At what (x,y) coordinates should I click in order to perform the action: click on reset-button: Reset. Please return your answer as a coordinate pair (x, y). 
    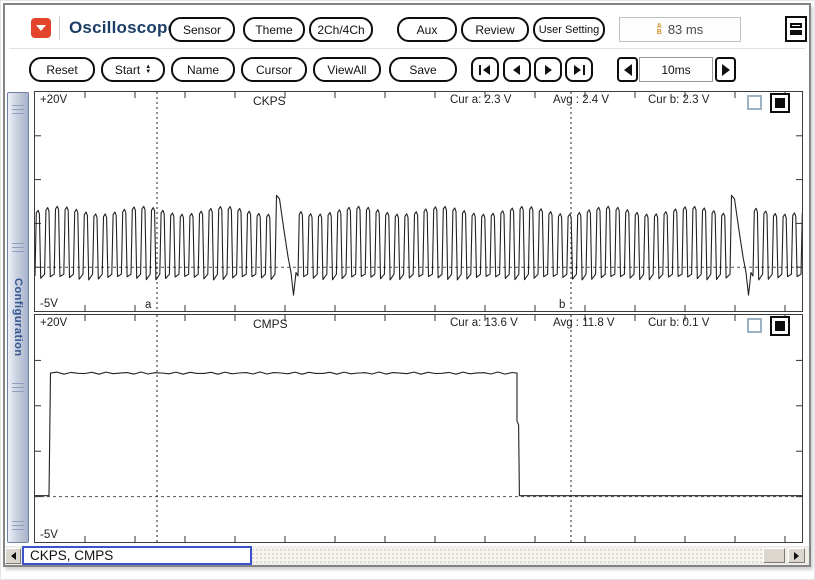
    Looking at the image, I should click on (62, 69).